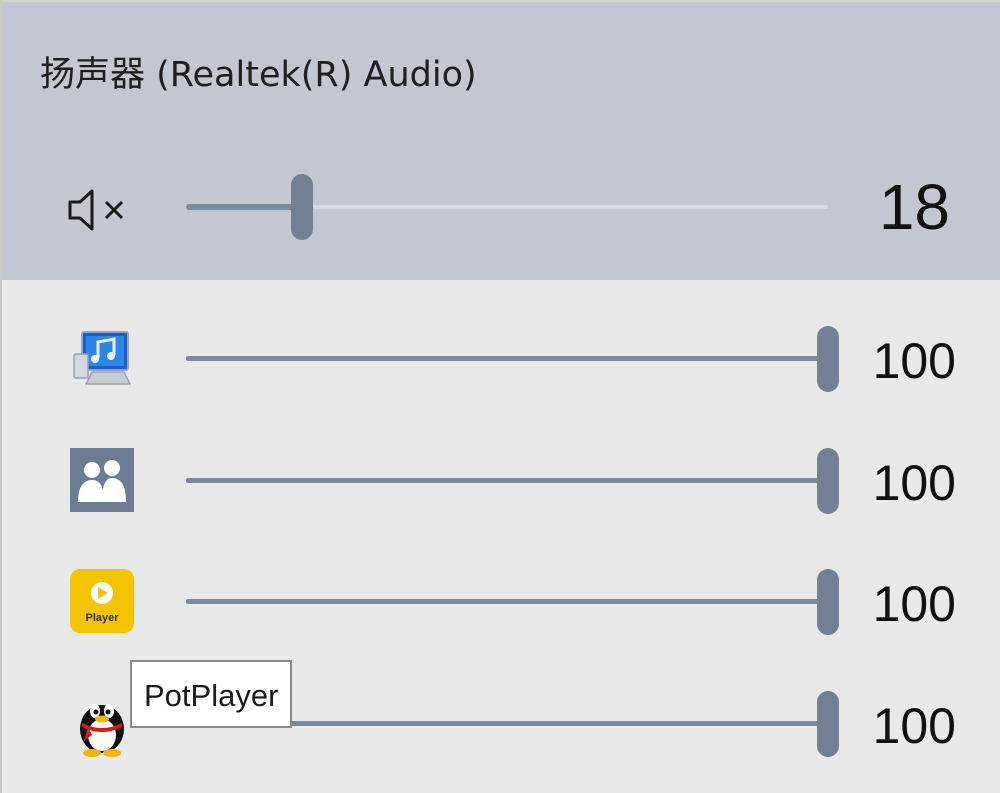 The width and height of the screenshot is (1000, 793). What do you see at coordinates (102, 358) in the screenshot?
I see `system-sounds-icon` at bounding box center [102, 358].